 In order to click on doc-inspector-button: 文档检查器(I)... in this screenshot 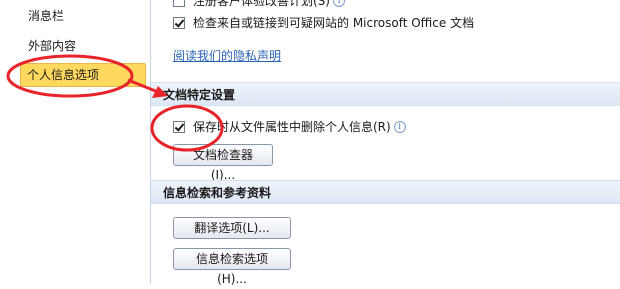, I will do `click(223, 163)`.